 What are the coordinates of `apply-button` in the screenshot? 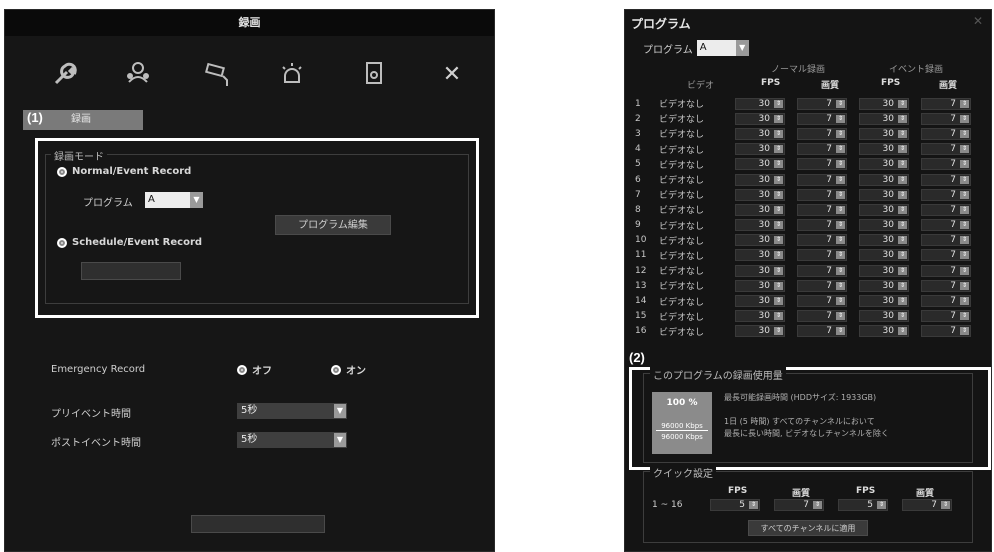 It's located at (258, 524).